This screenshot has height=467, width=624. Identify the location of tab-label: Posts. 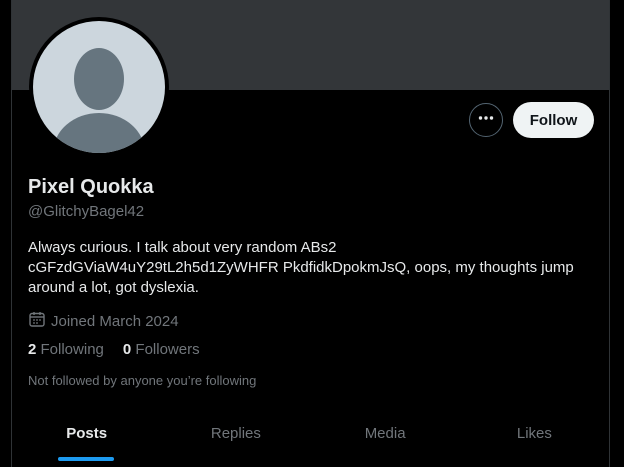
(87, 433).